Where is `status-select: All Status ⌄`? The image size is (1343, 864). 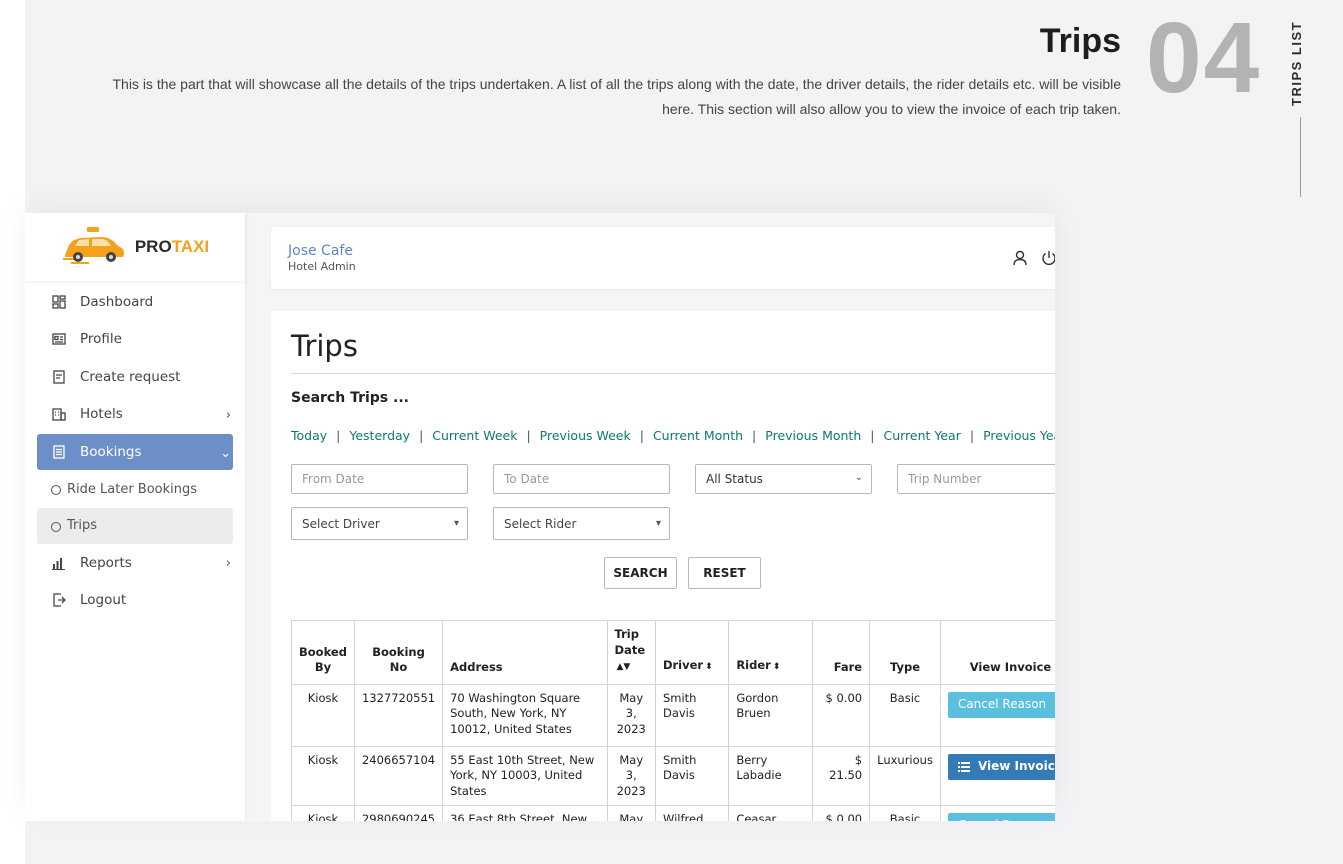
status-select: All Status ⌄ is located at coordinates (783, 479).